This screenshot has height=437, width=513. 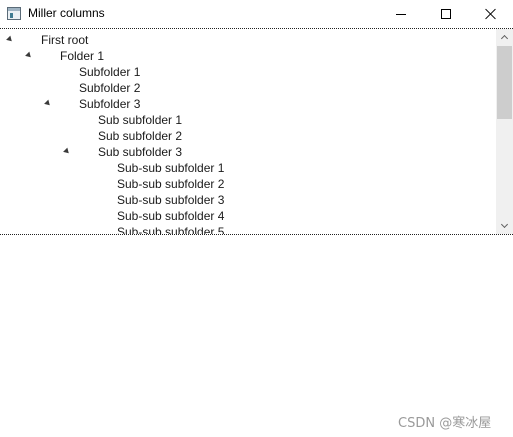 I want to click on tree-item-label: First root, so click(x=65, y=40).